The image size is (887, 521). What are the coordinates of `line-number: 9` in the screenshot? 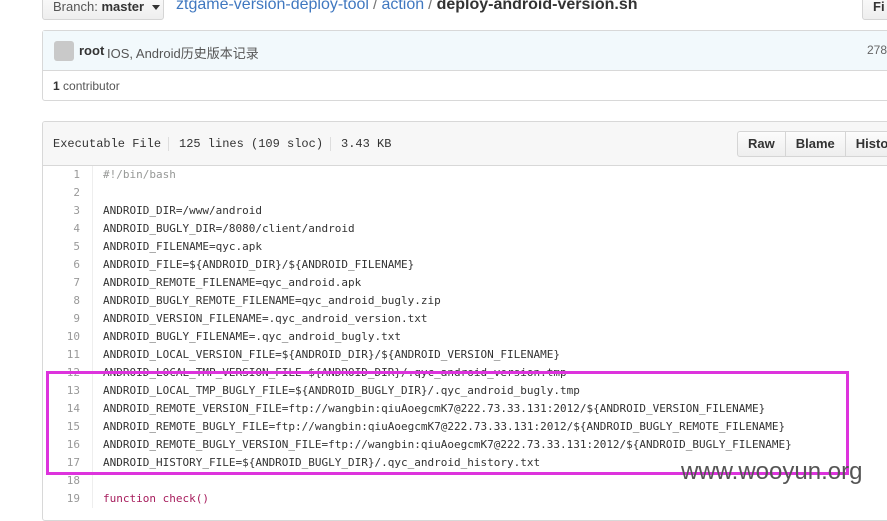 It's located at (68, 319).